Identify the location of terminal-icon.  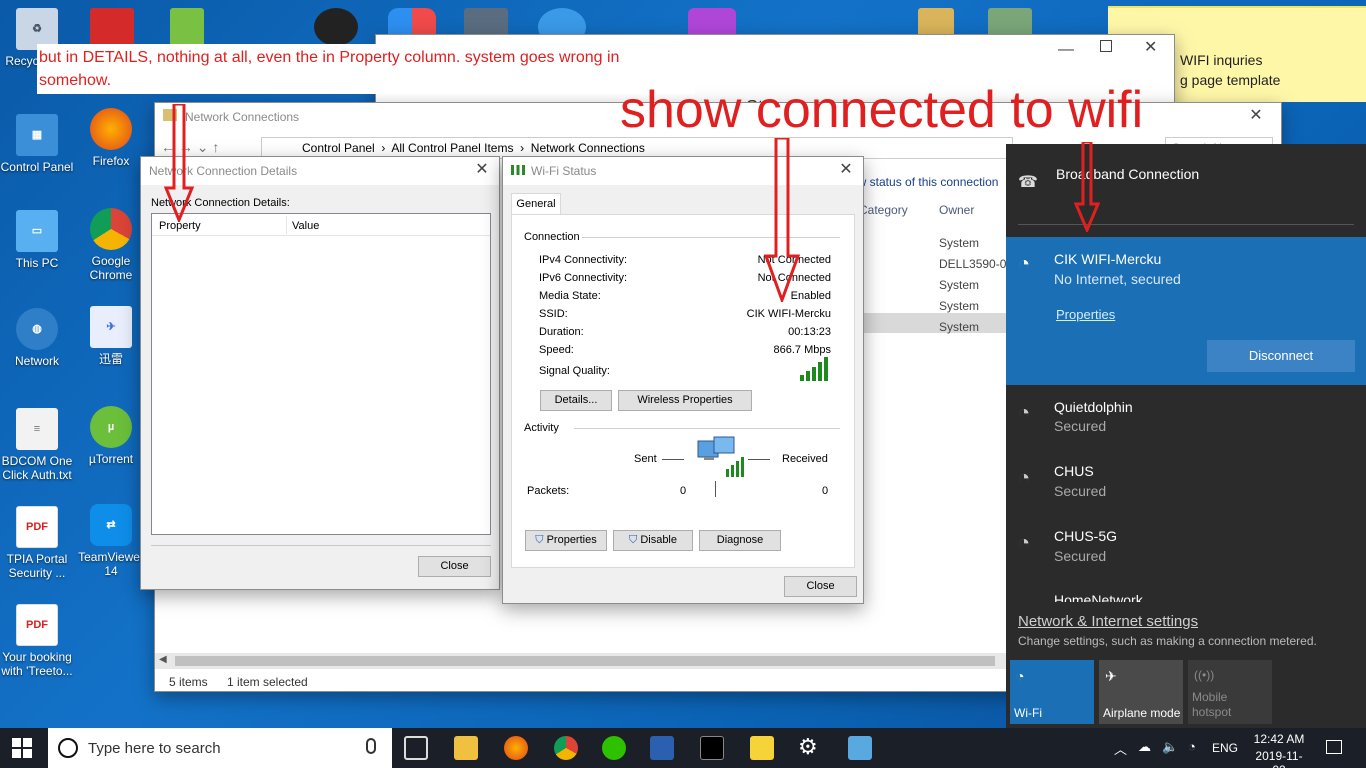
(712, 748).